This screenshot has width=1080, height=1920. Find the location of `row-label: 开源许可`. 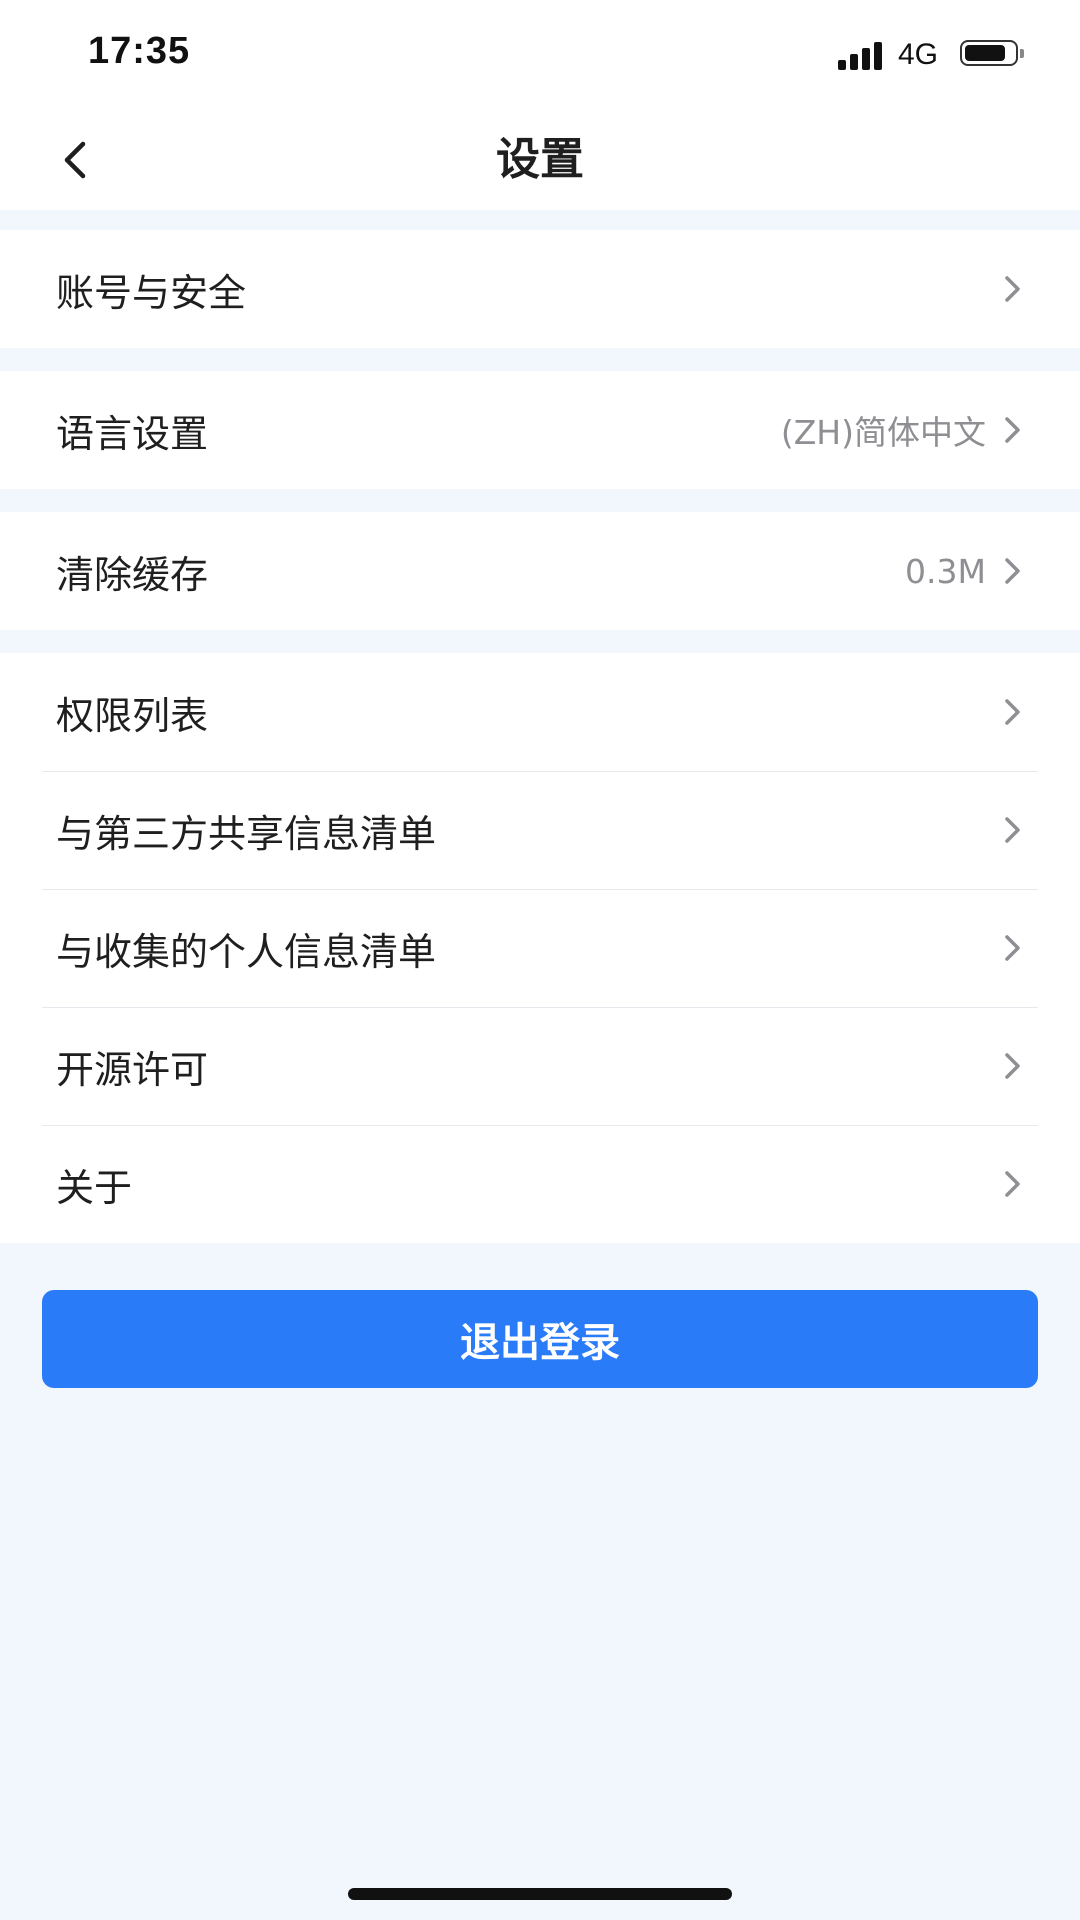

row-label: 开源许可 is located at coordinates (132, 1069).